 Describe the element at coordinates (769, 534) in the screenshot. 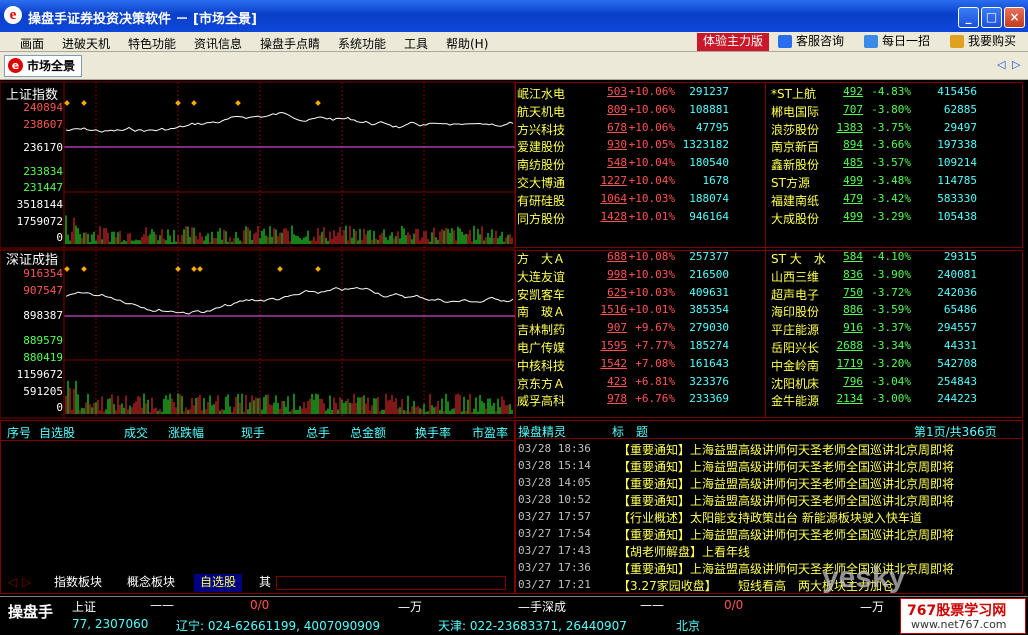

I see `news-item: 03/27 17:54 【重要通知】 上海益盟高级讲师何天圣老师全国巡讲北京周即将` at that location.